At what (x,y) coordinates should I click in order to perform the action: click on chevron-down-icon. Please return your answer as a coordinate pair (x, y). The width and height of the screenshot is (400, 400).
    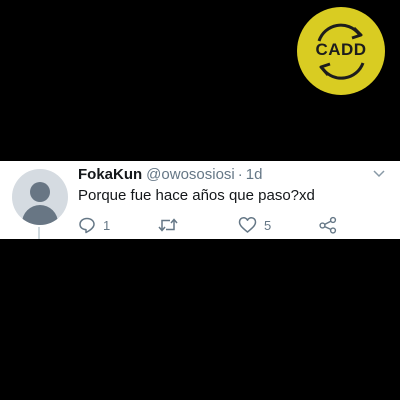
    Looking at the image, I should click on (379, 174).